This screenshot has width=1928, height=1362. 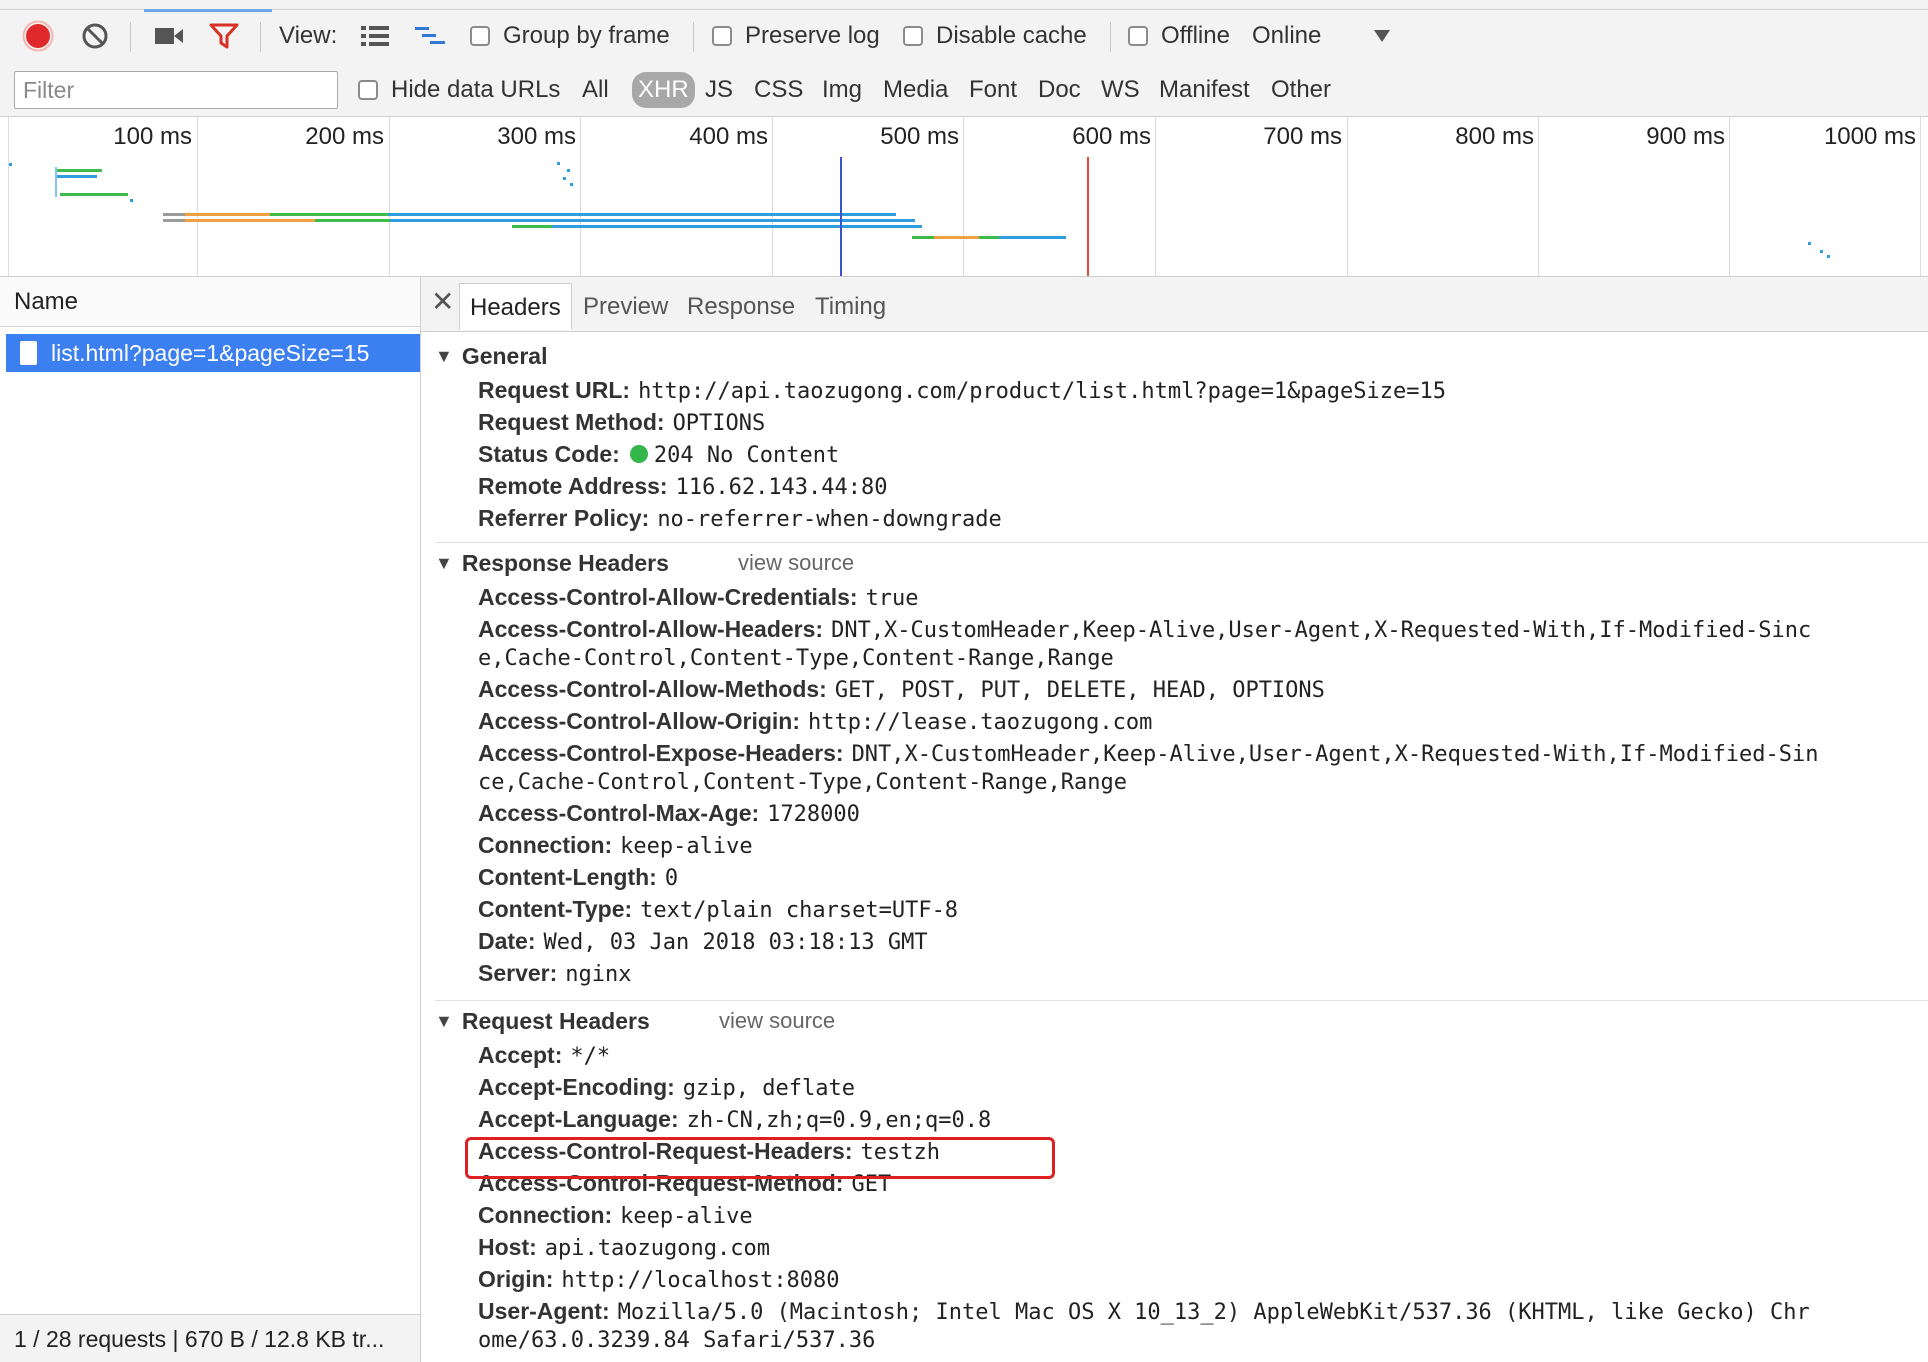 I want to click on request-headers-section-header: ▼ Request Headers, so click(x=542, y=1021).